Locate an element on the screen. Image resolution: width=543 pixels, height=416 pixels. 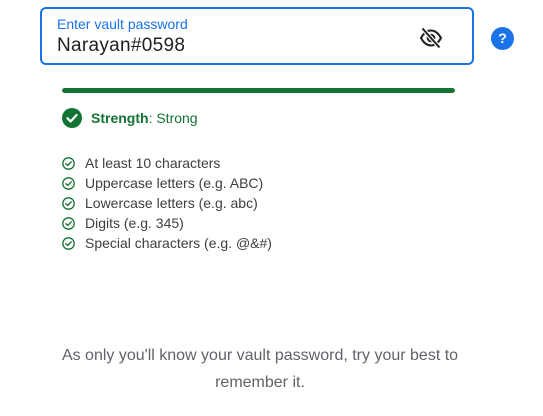
list-item: Uppercase letters (e.g. ABC) is located at coordinates (167, 183).